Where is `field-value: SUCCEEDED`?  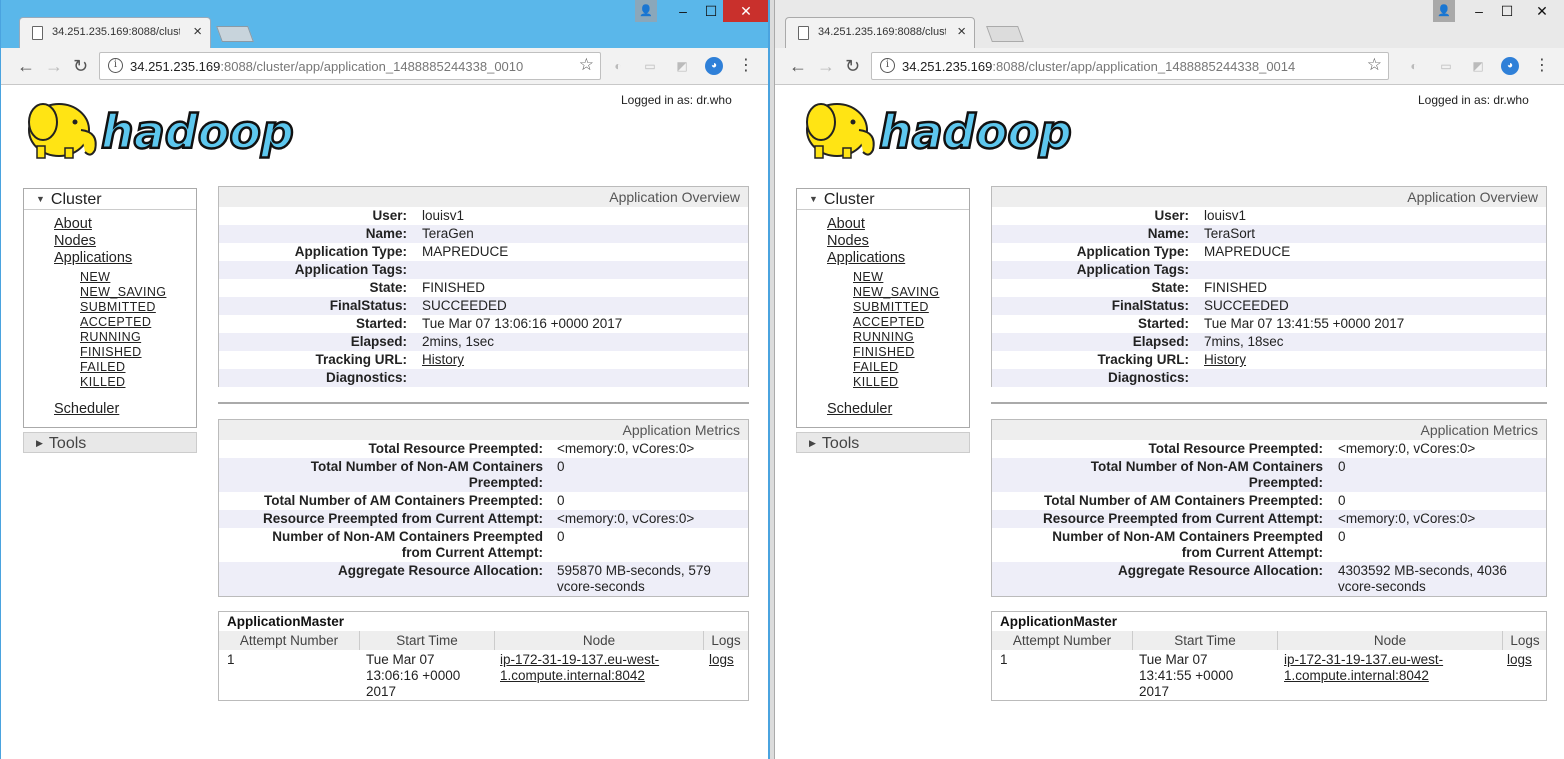 field-value: SUCCEEDED is located at coordinates (1246, 305).